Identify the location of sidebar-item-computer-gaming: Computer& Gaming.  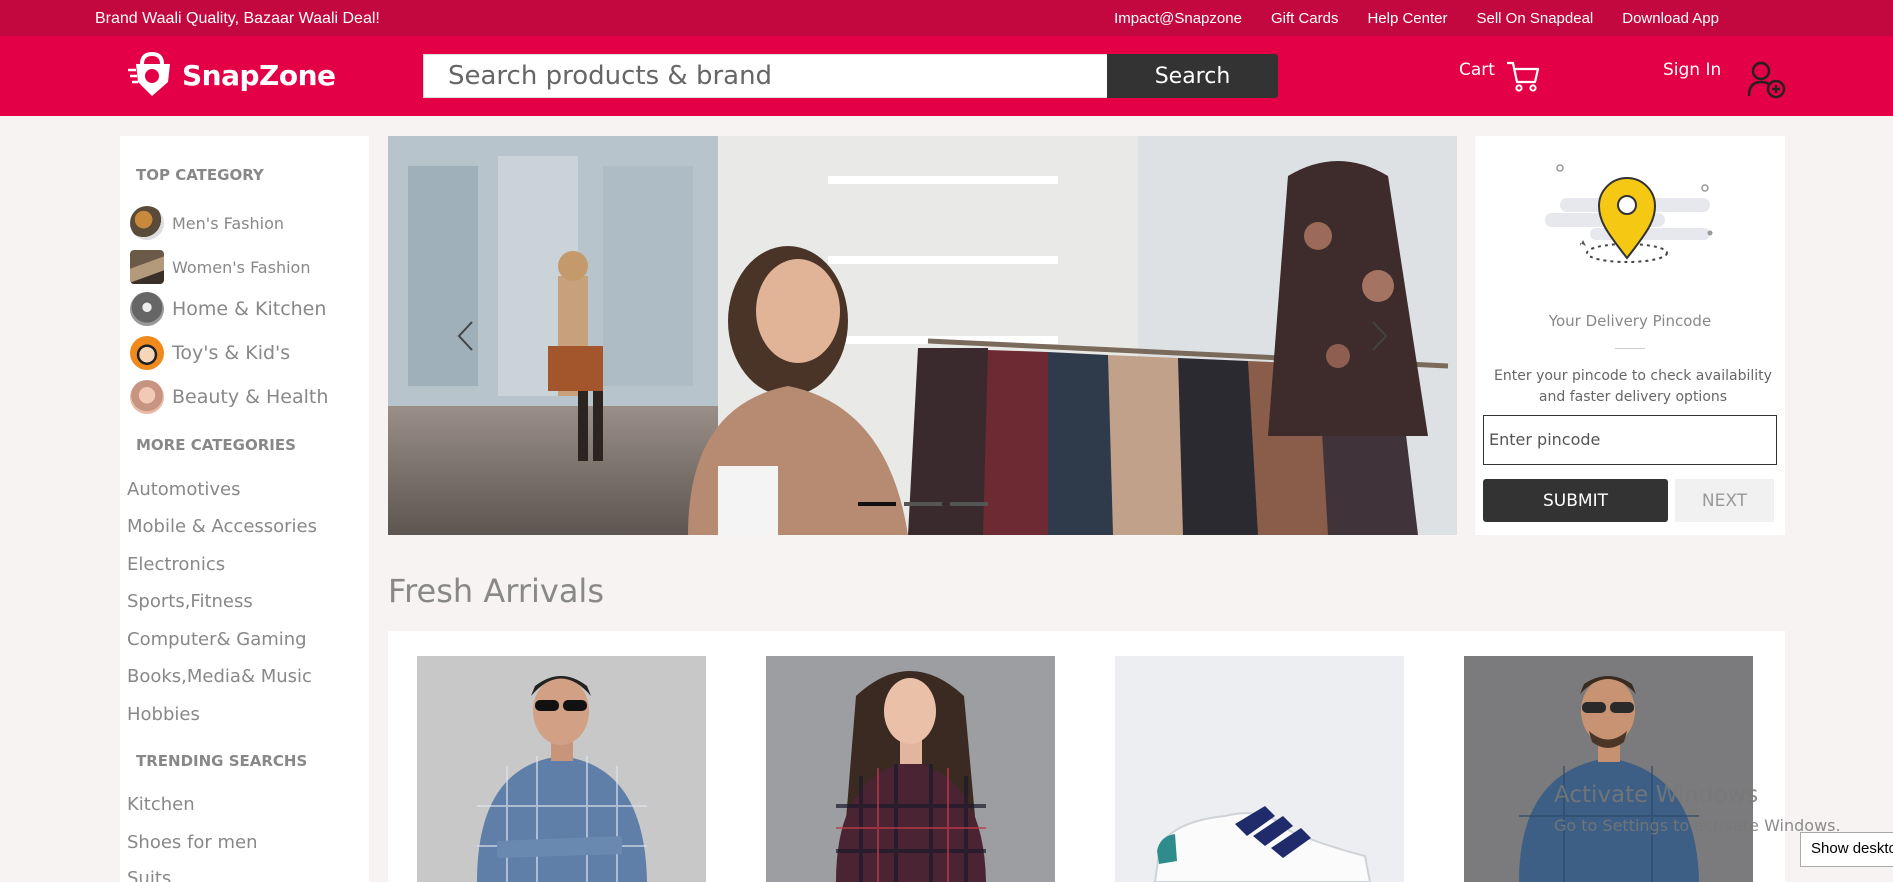
(217, 639).